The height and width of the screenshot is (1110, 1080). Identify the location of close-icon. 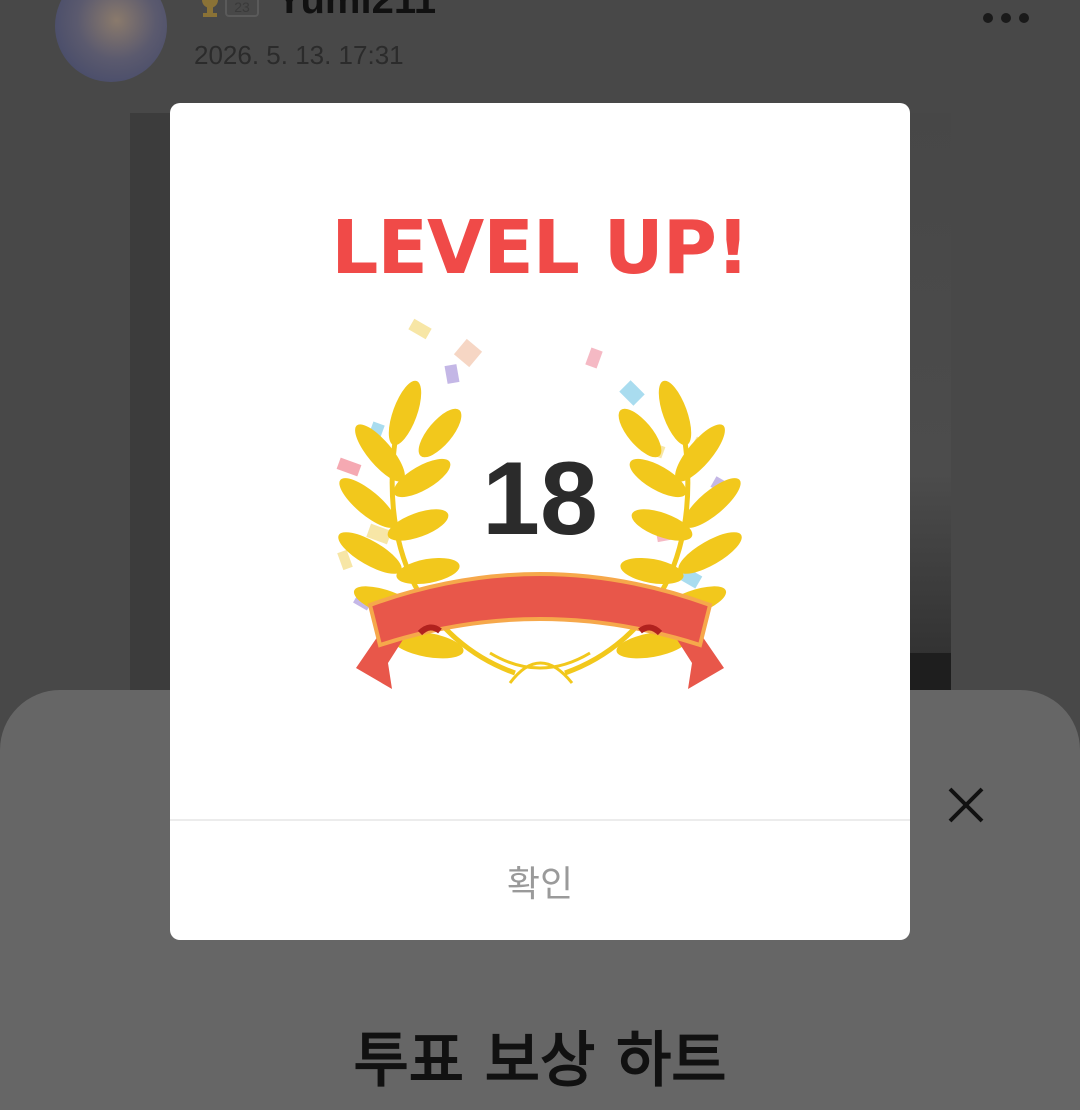
(966, 805).